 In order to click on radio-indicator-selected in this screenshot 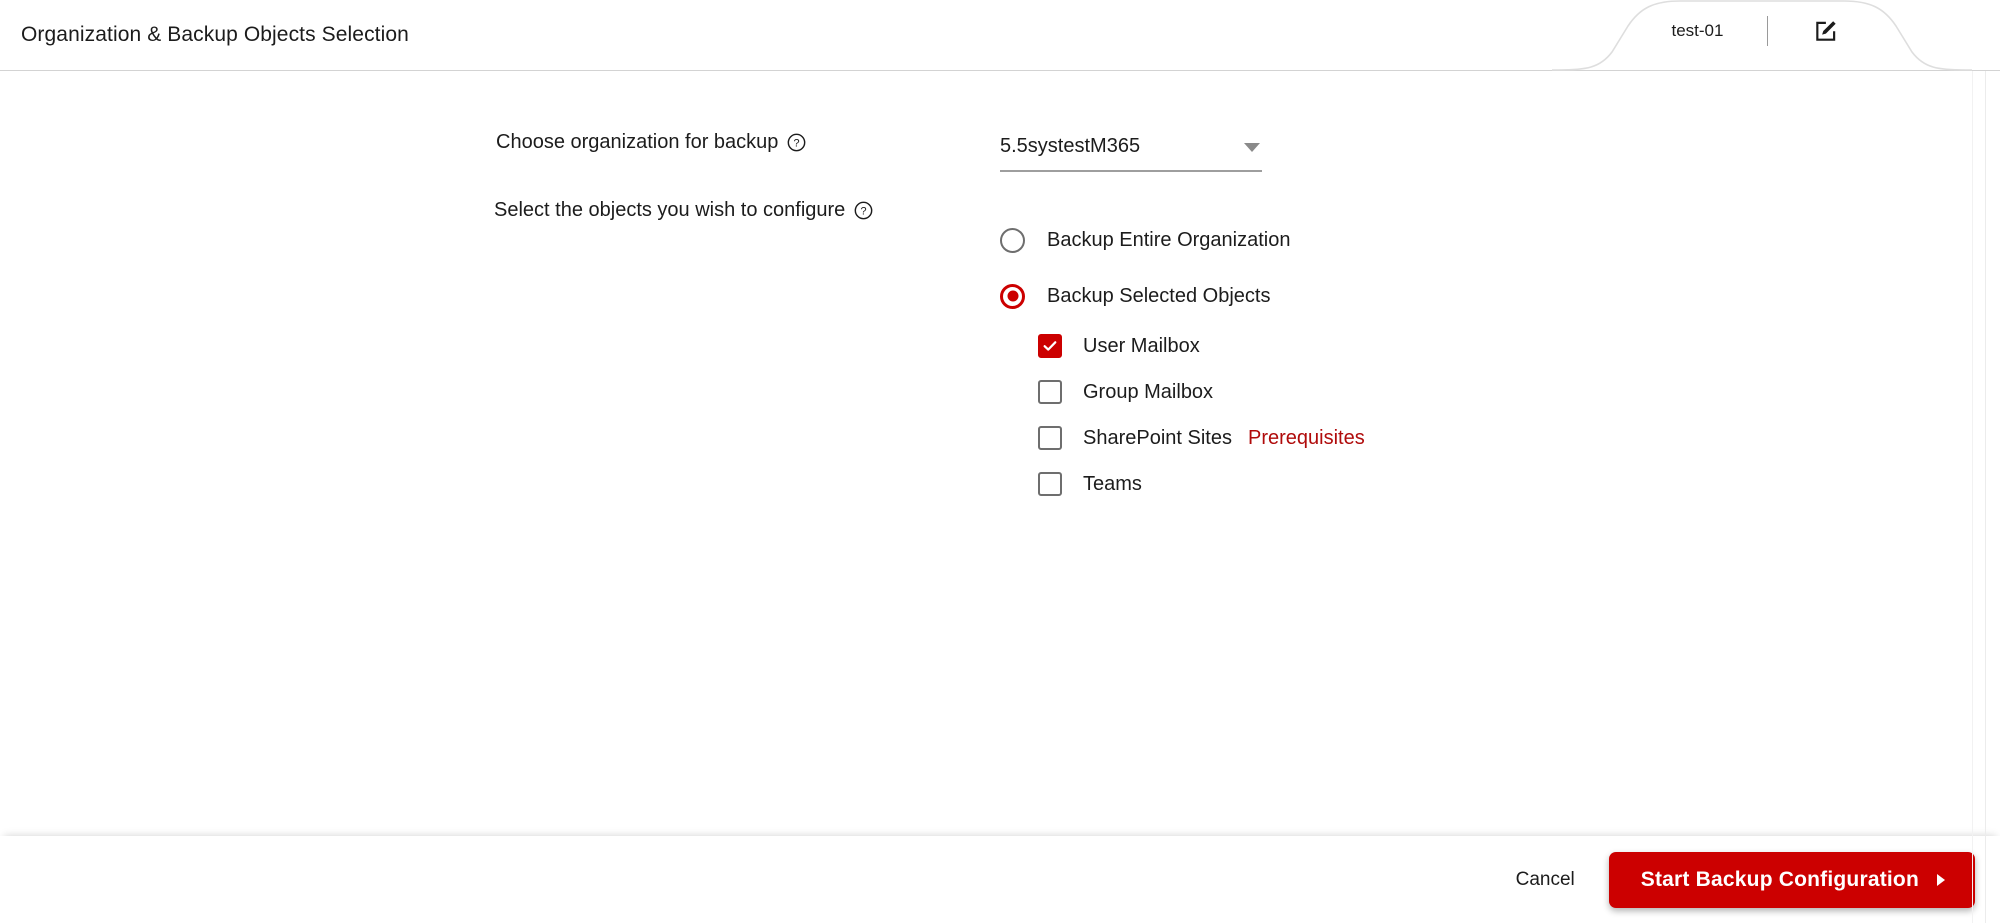, I will do `click(1012, 296)`.